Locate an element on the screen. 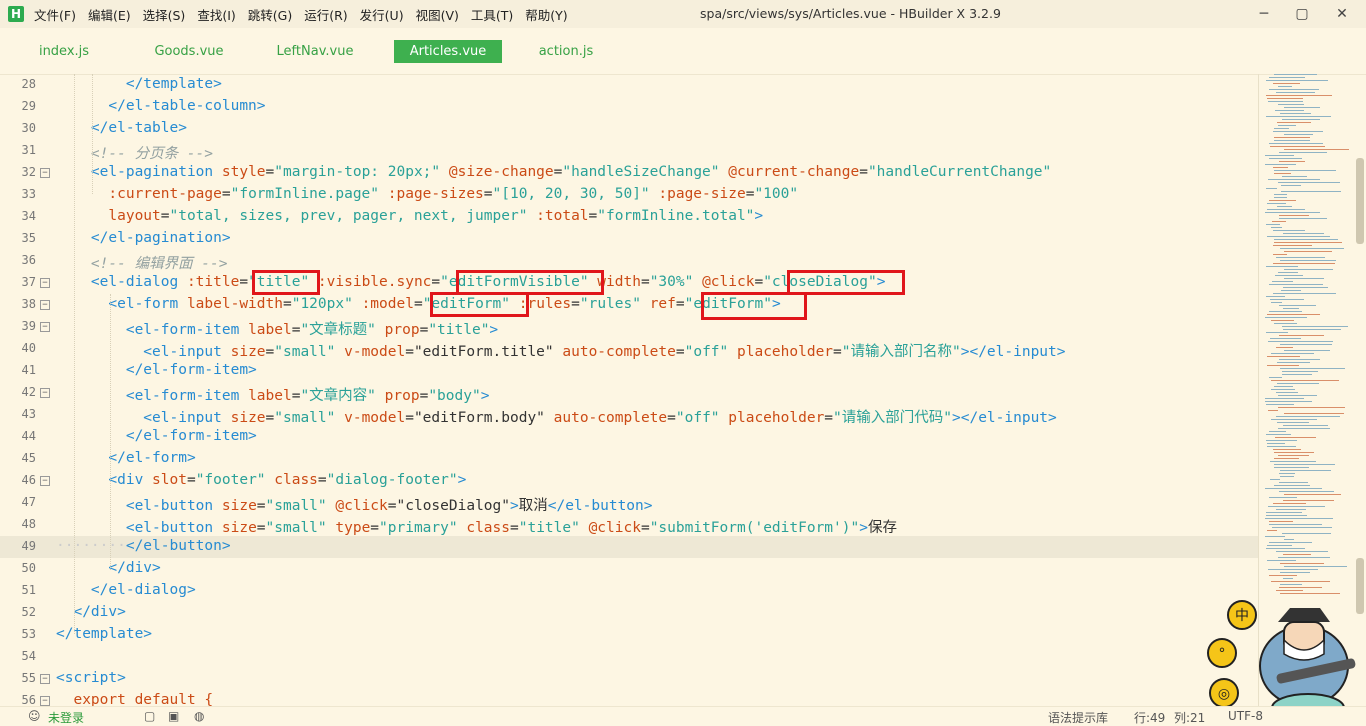 This screenshot has height=726, width=1366. browser-icon: ◍ is located at coordinates (199, 716).